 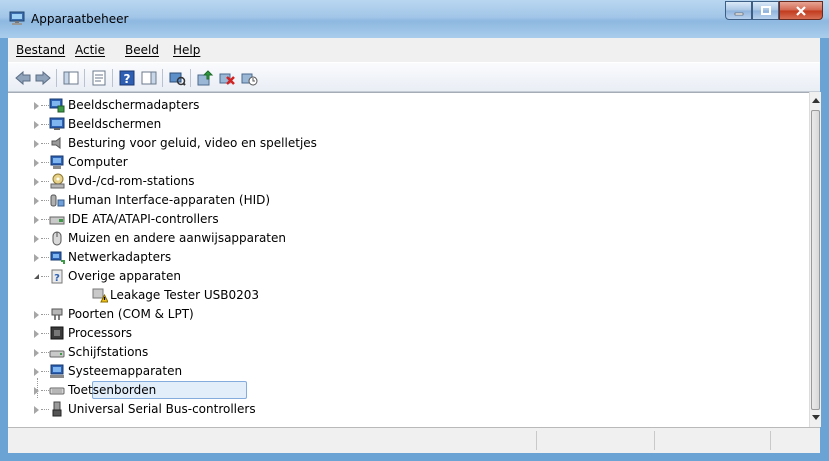 I want to click on tree-item-label: Dvd-/cd-rom-stations, so click(x=131, y=181).